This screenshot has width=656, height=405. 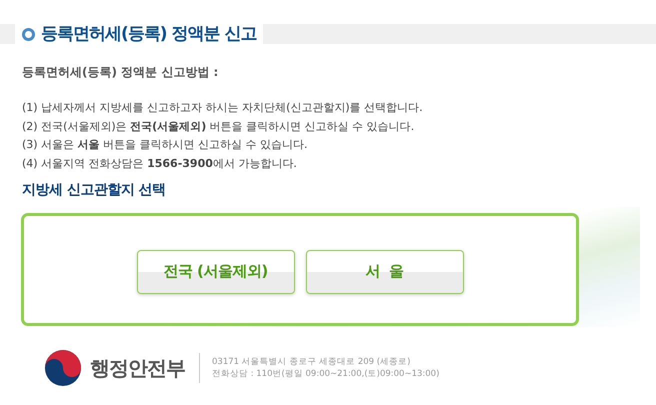 I want to click on phone-text: 전화상담 : 110번(평일 09:00~21:00,(토)09:00~13:00), so click(x=326, y=374).